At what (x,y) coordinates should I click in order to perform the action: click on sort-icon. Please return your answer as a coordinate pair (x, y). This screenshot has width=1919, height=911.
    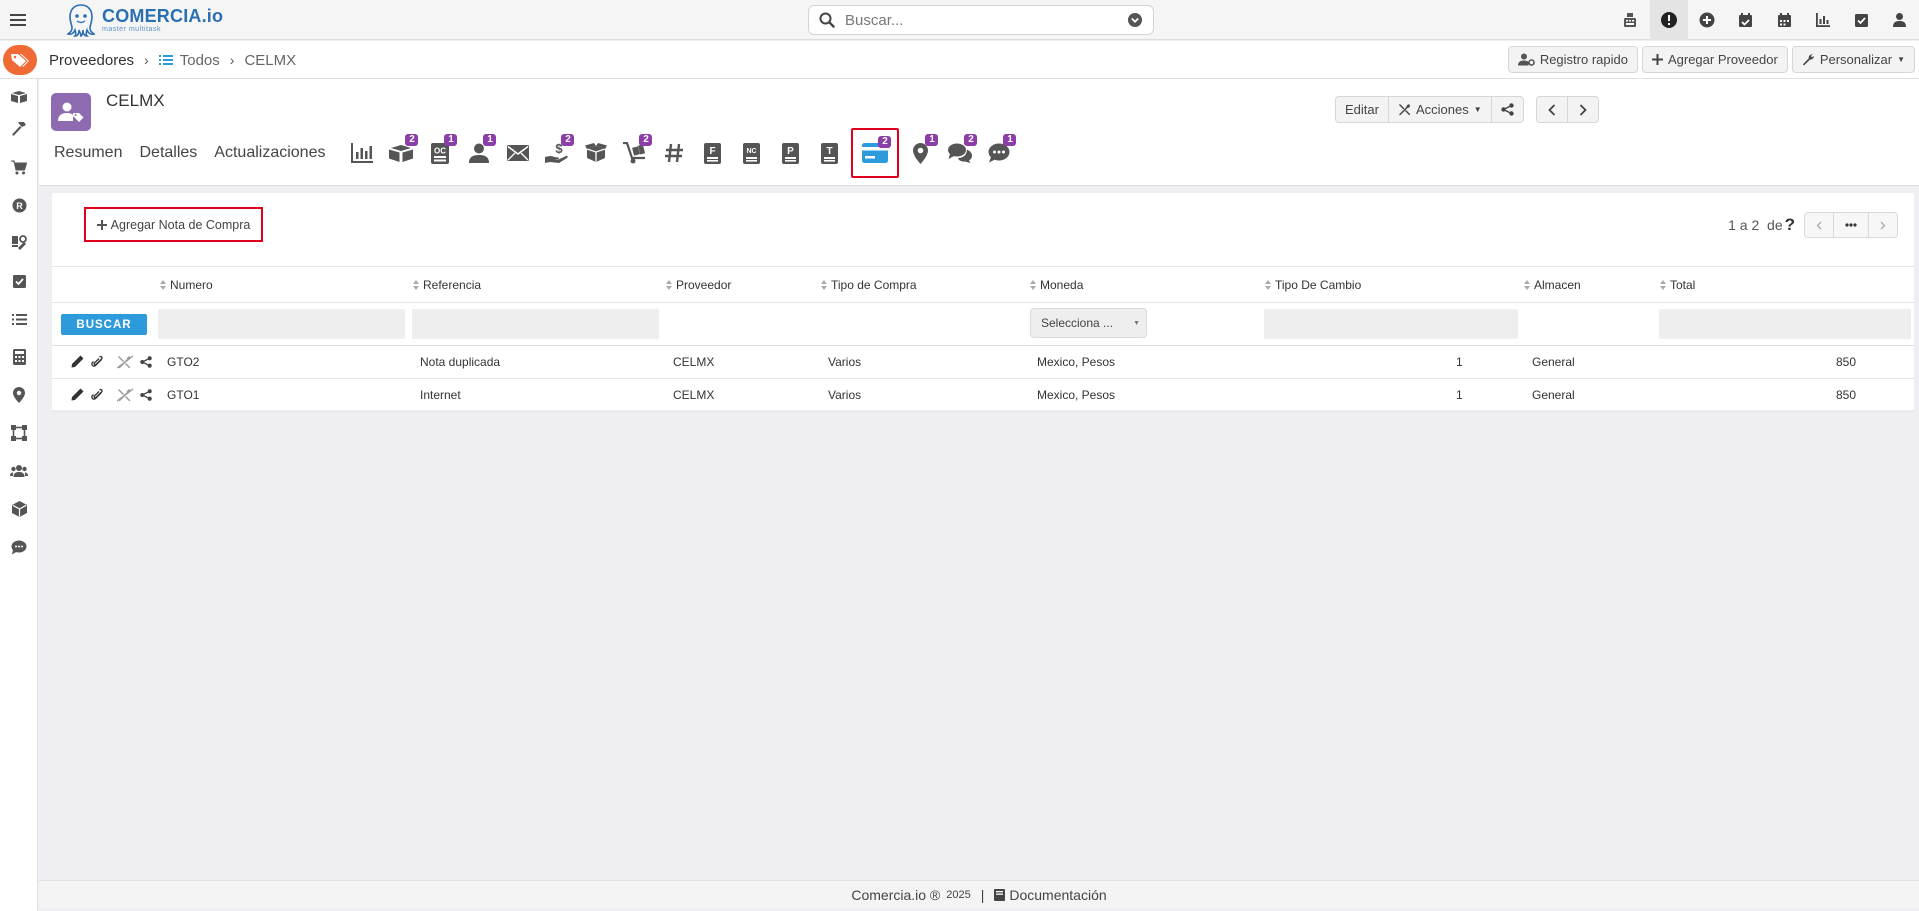
    Looking at the image, I should click on (163, 285).